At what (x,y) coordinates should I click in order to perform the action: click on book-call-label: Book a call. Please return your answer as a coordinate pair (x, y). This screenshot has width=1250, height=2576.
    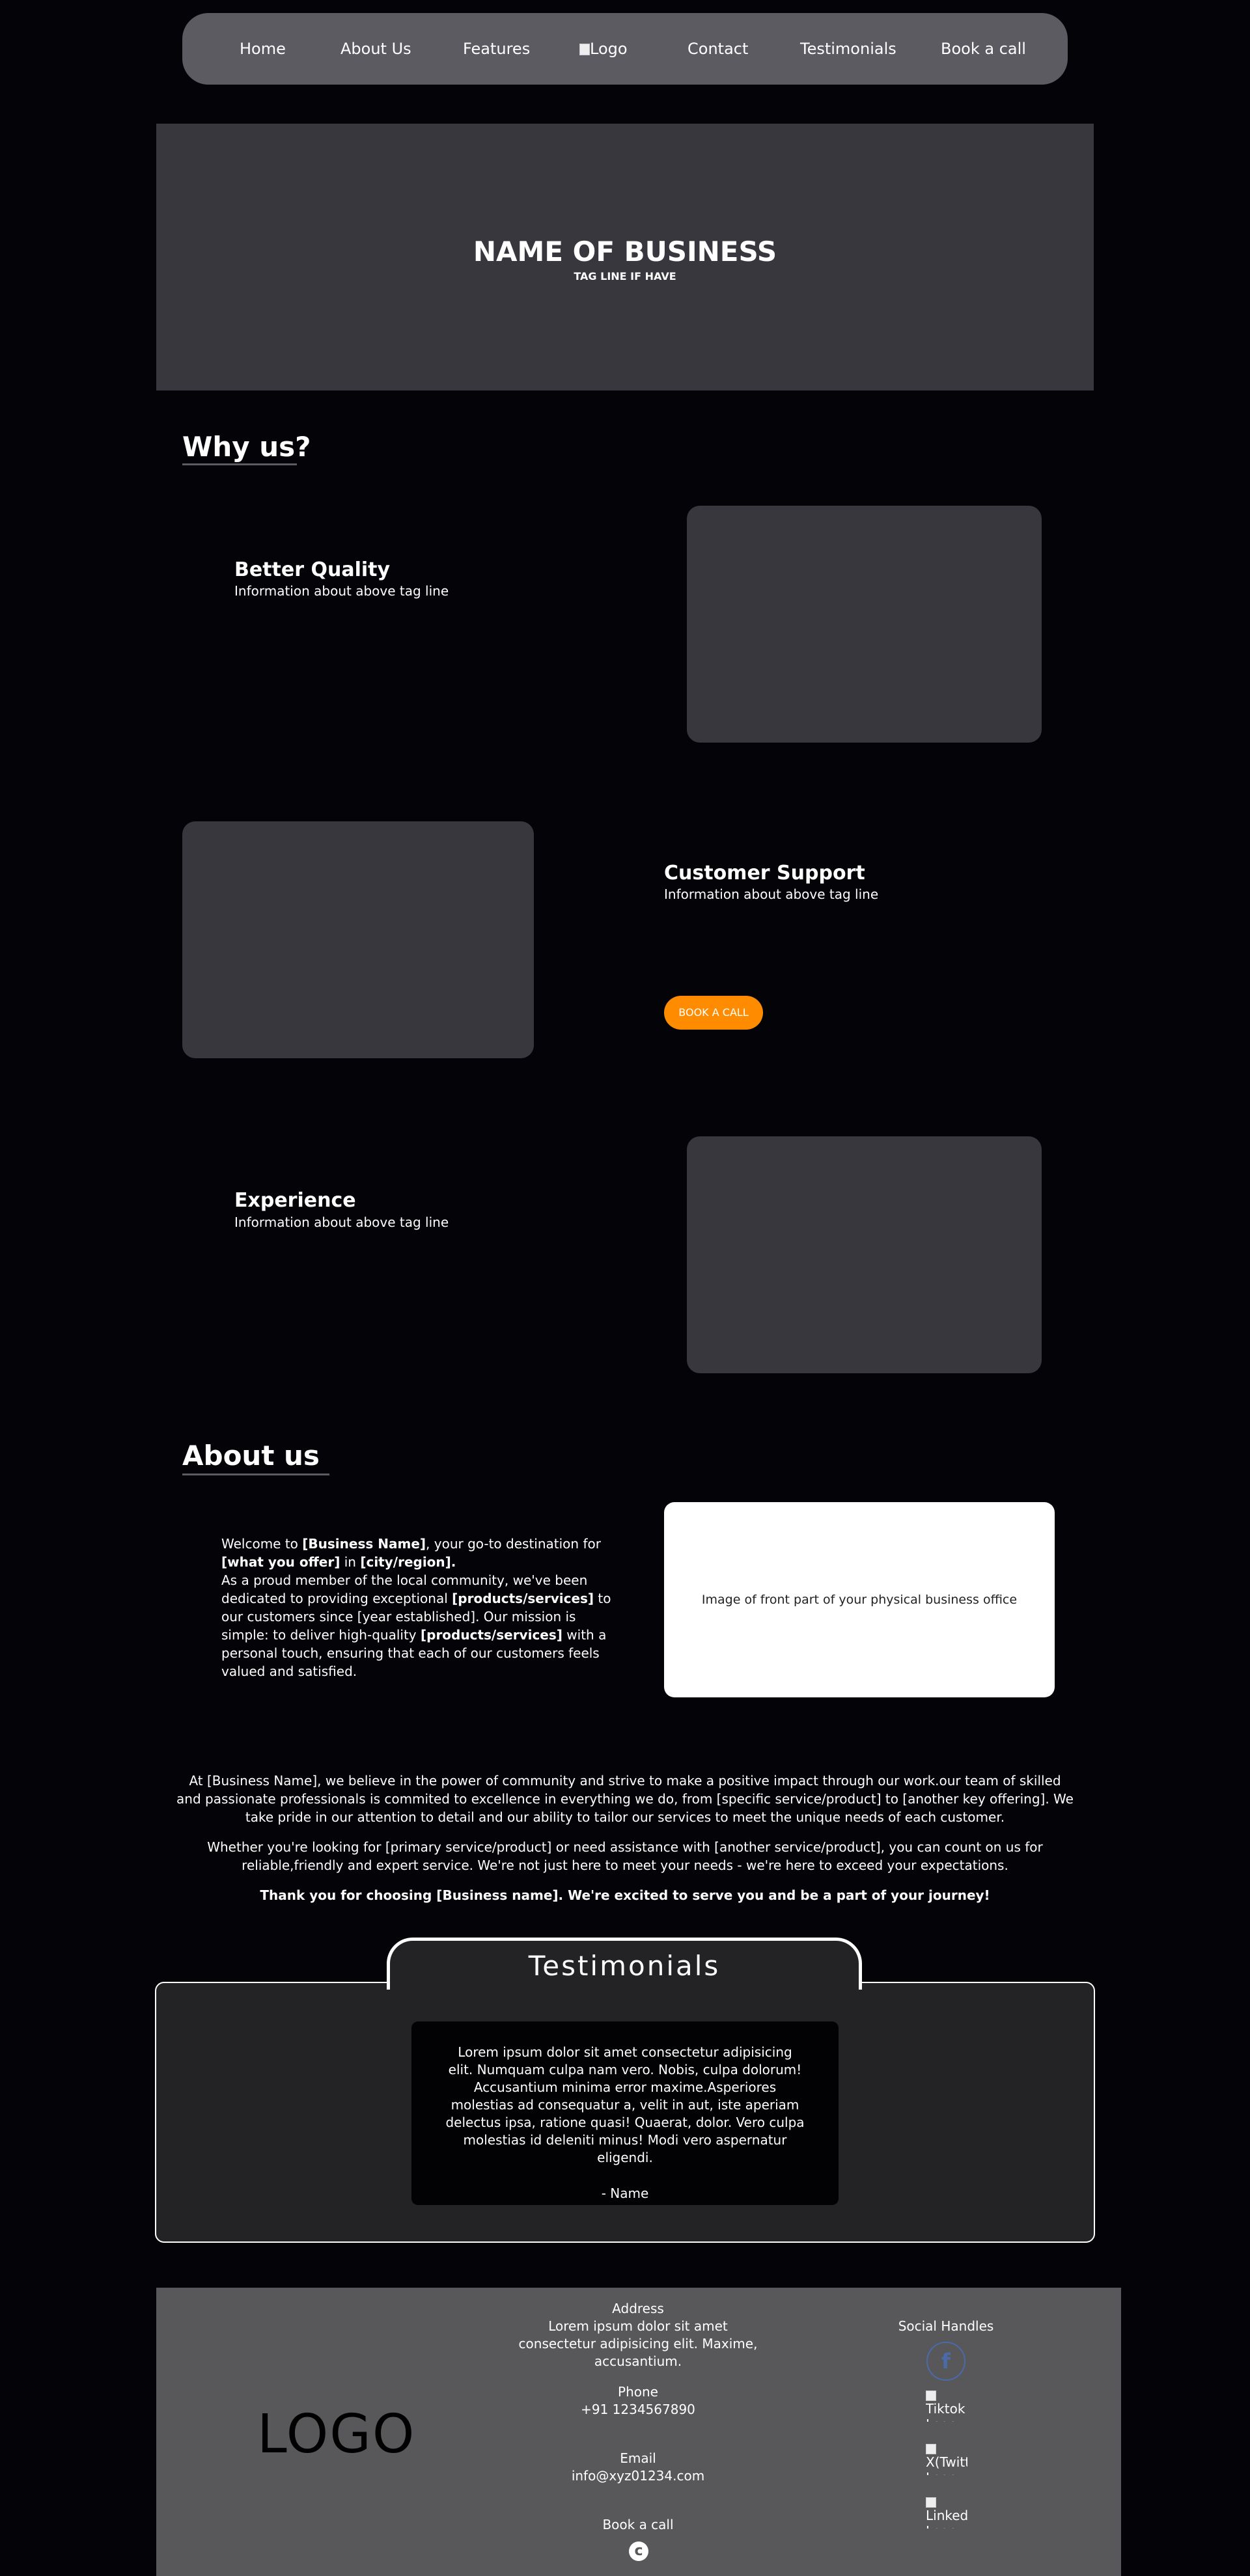
    Looking at the image, I should click on (638, 2525).